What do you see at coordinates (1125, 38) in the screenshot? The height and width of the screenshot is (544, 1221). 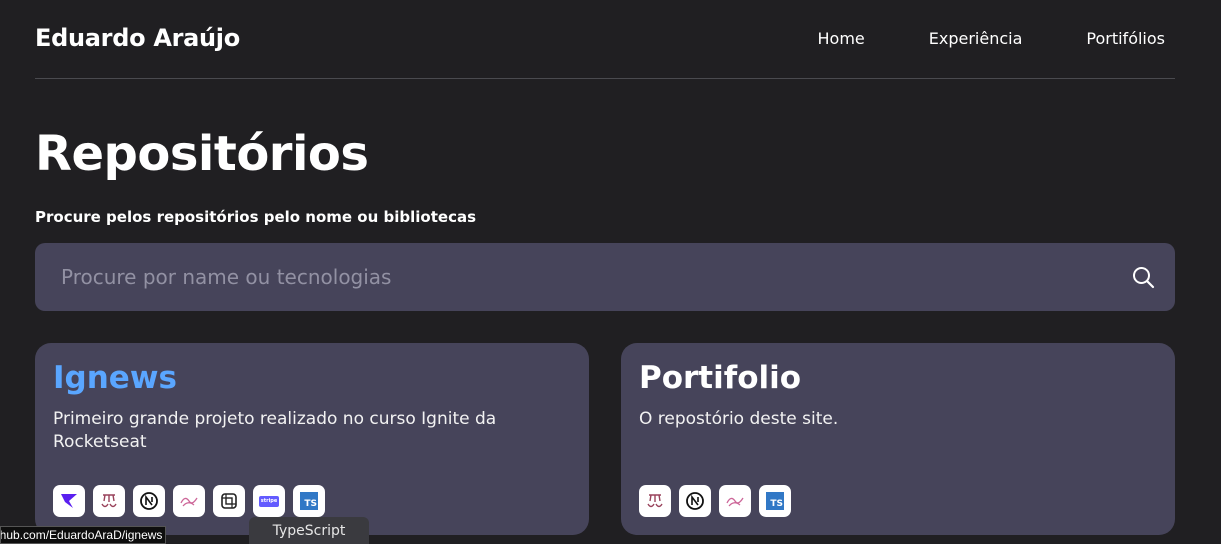 I see `nav-portifolios: Portifólios` at bounding box center [1125, 38].